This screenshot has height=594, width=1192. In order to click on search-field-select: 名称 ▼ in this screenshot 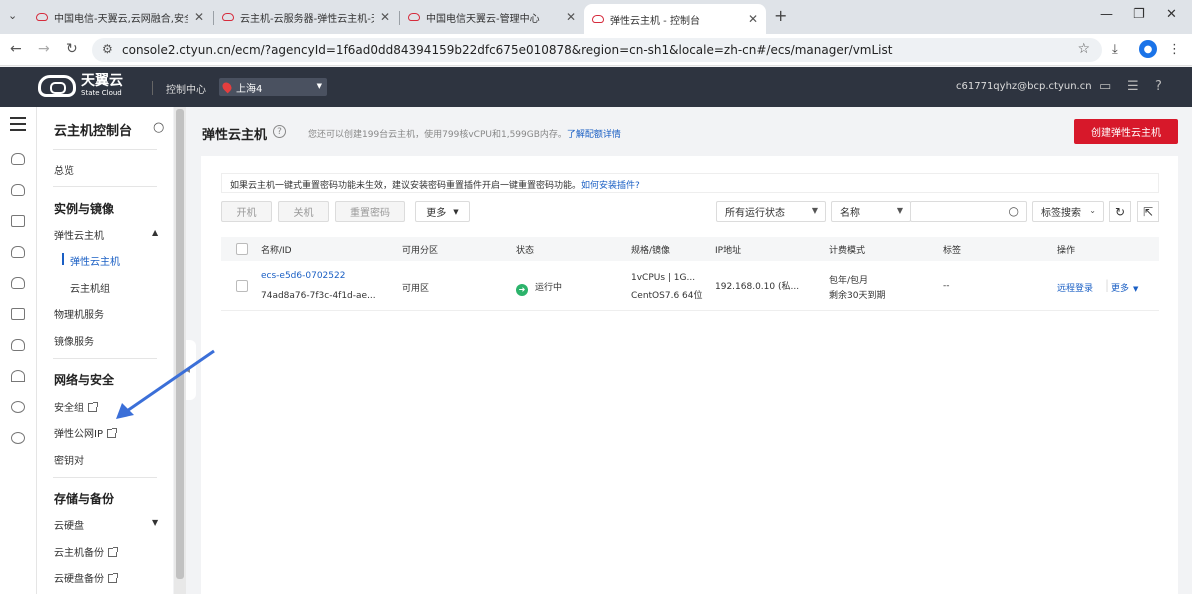, I will do `click(871, 211)`.